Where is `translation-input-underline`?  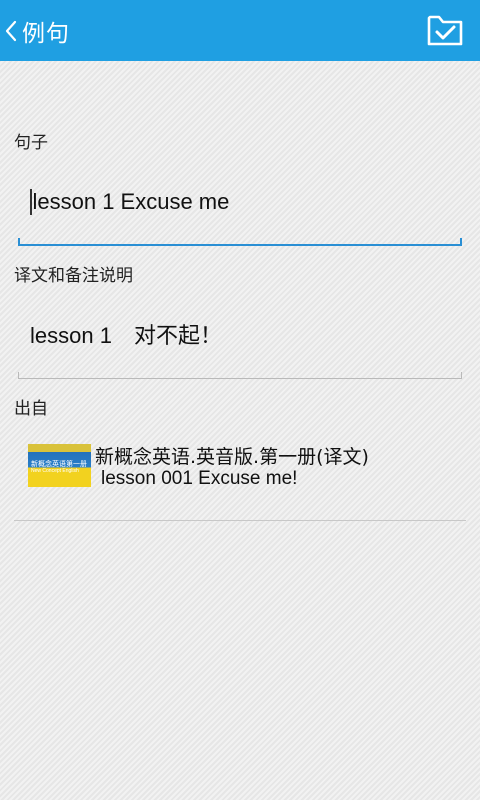
translation-input-underline is located at coordinates (240, 375).